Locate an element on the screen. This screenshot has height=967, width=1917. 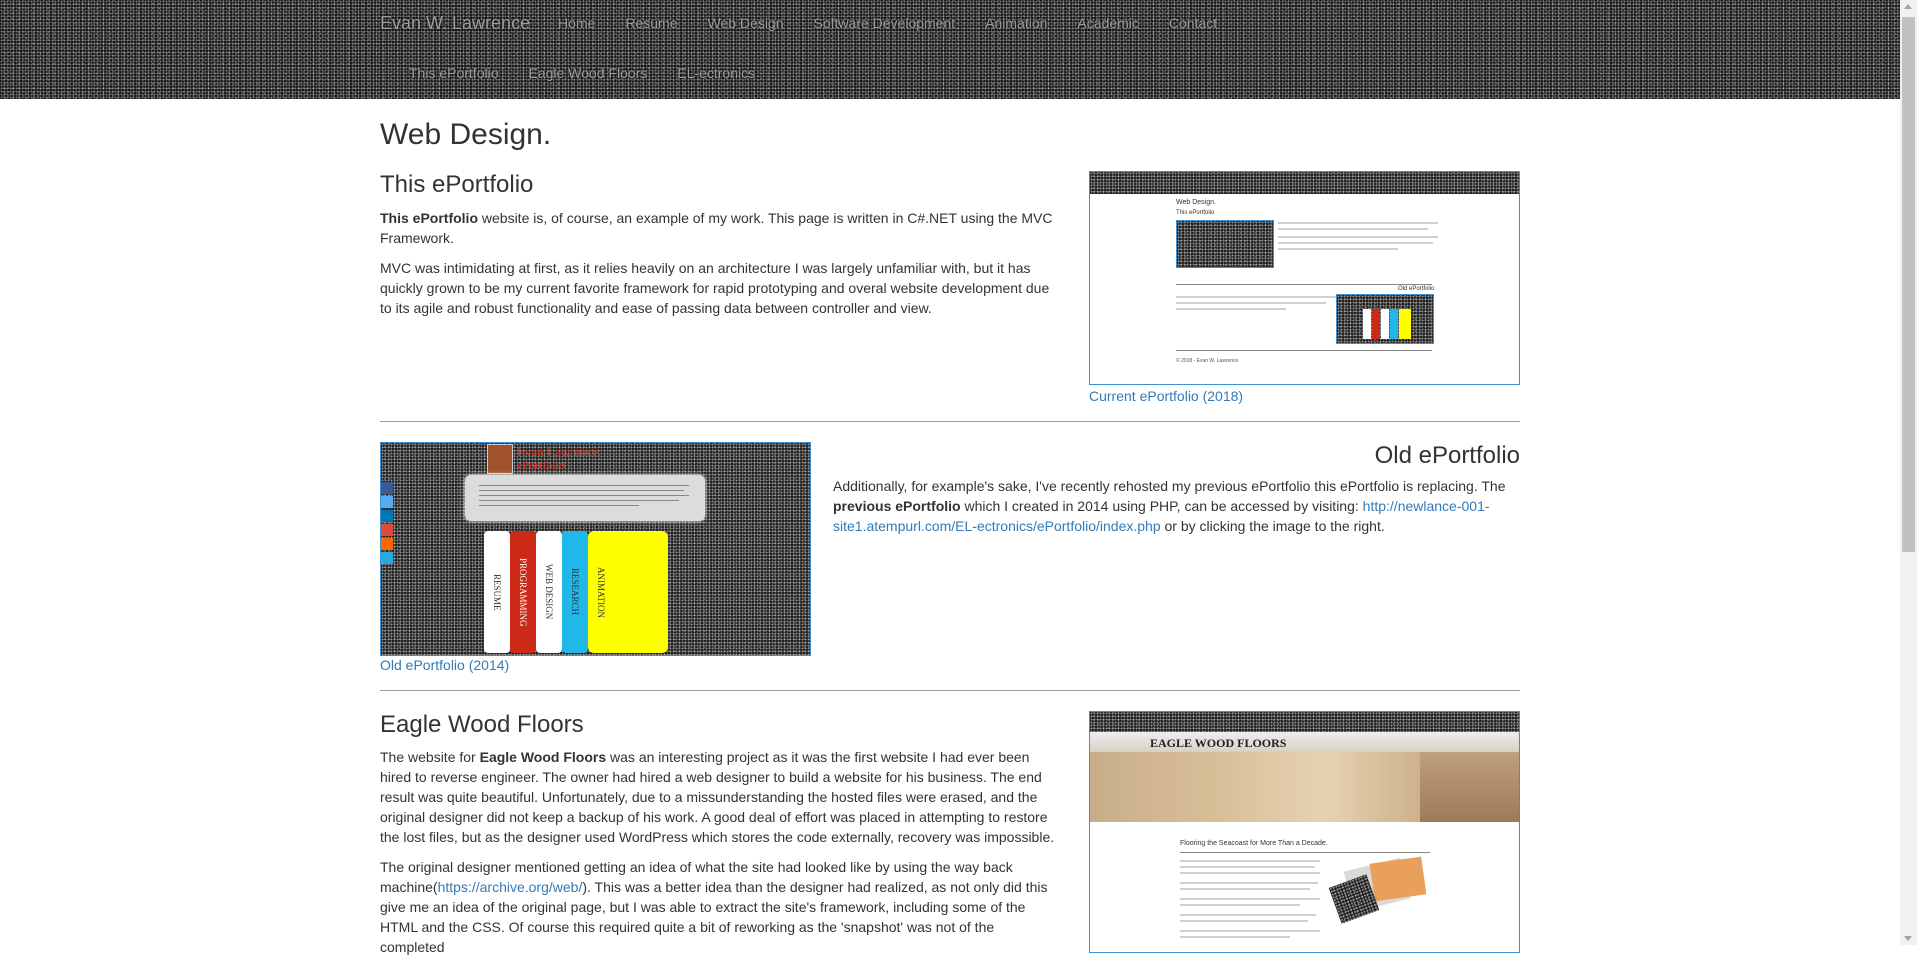
wayback-machine-link: https://archive.org/web/ is located at coordinates (510, 887).